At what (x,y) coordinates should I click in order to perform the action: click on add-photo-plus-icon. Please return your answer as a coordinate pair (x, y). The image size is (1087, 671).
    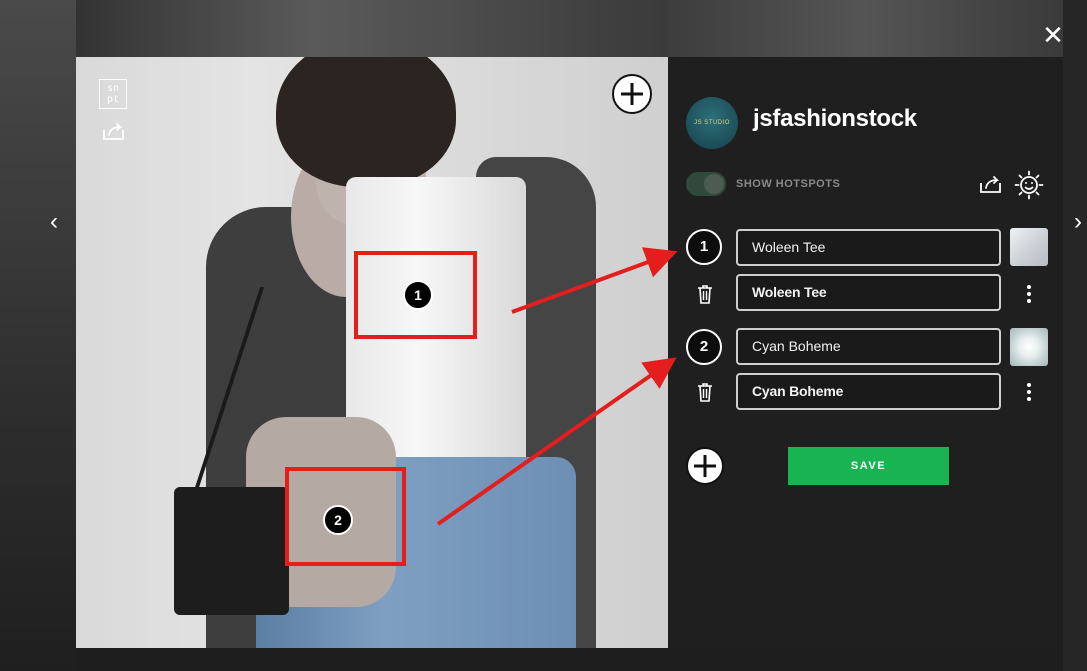
    Looking at the image, I should click on (632, 94).